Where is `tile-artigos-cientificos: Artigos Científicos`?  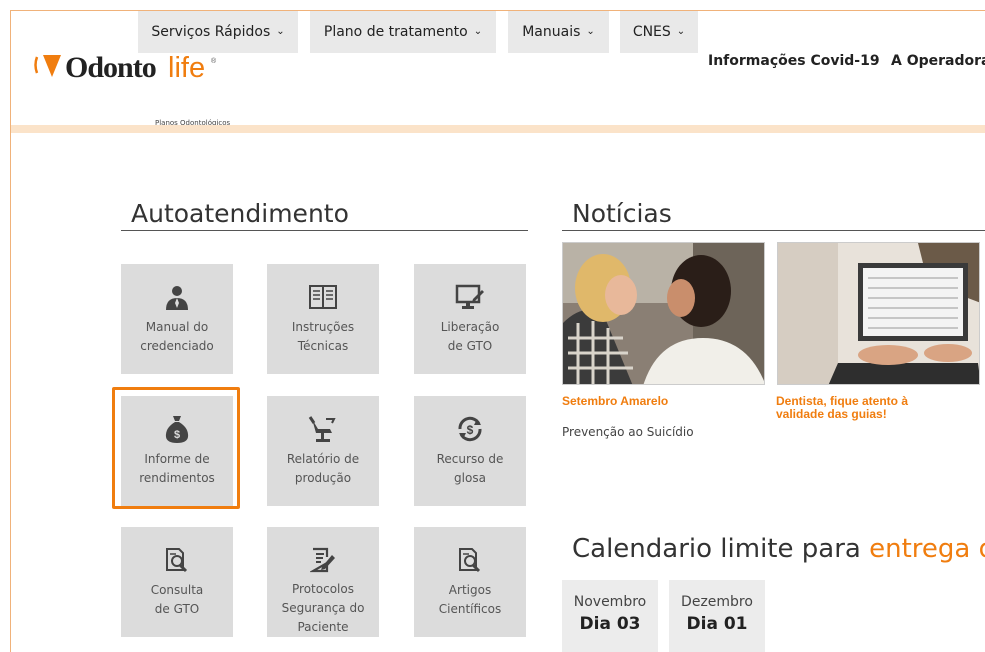 tile-artigos-cientificos: Artigos Científicos is located at coordinates (470, 582).